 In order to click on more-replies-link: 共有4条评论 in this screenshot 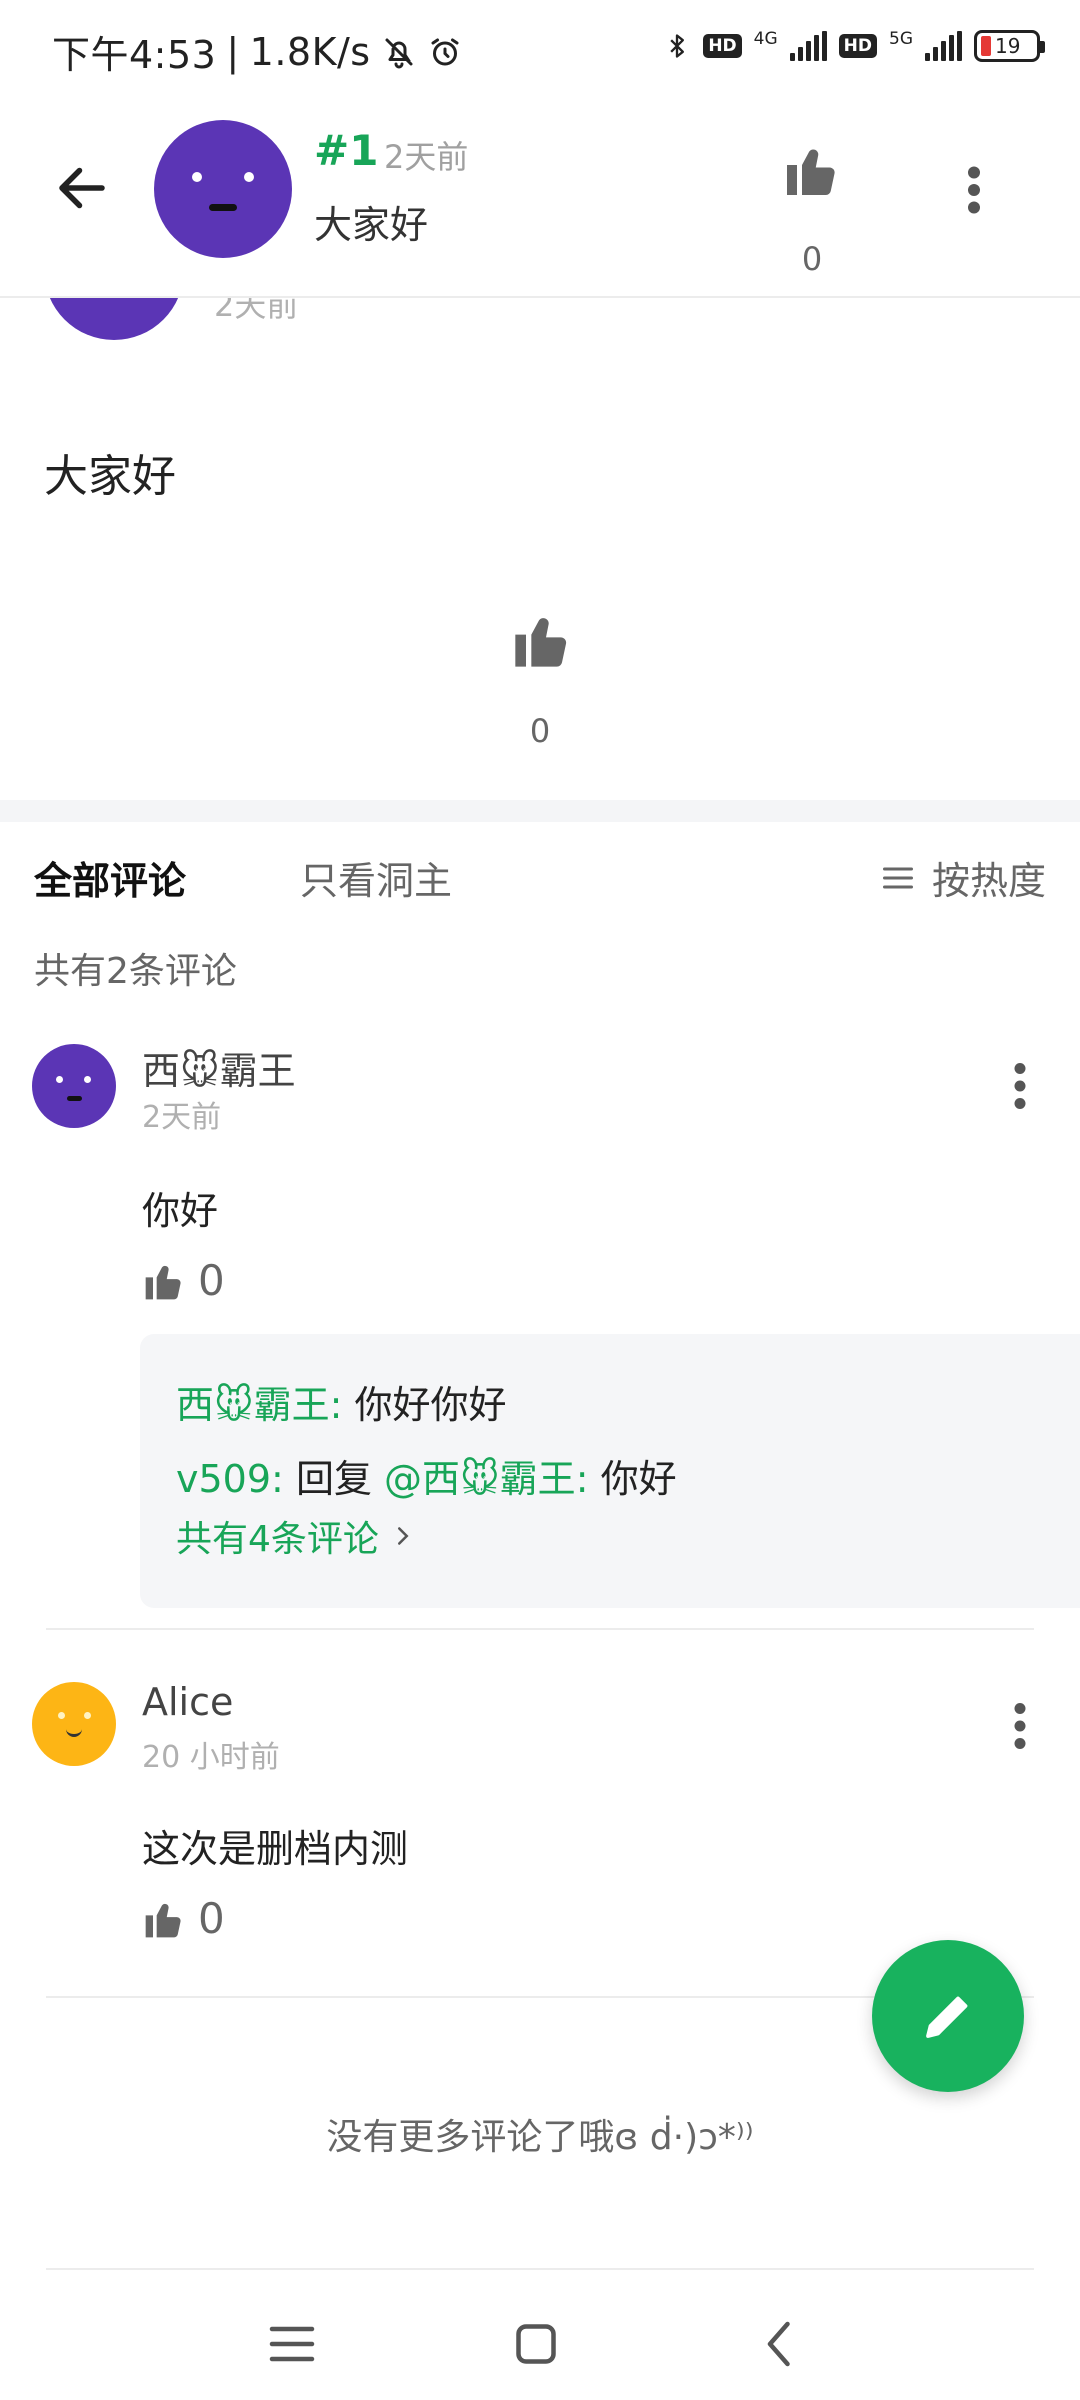, I will do `click(295, 1536)`.